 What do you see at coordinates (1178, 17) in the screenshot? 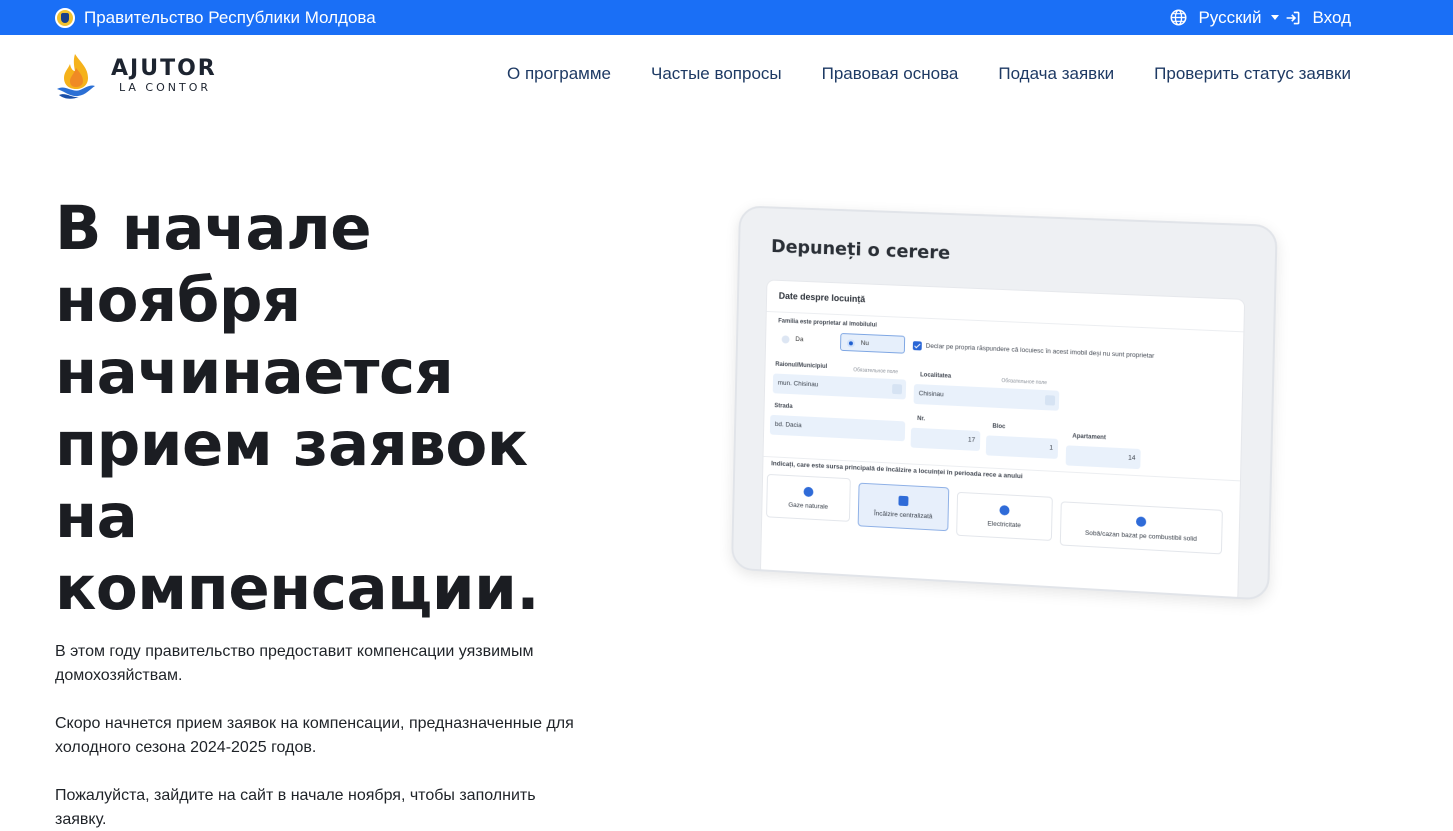
I see `globe-icon` at bounding box center [1178, 17].